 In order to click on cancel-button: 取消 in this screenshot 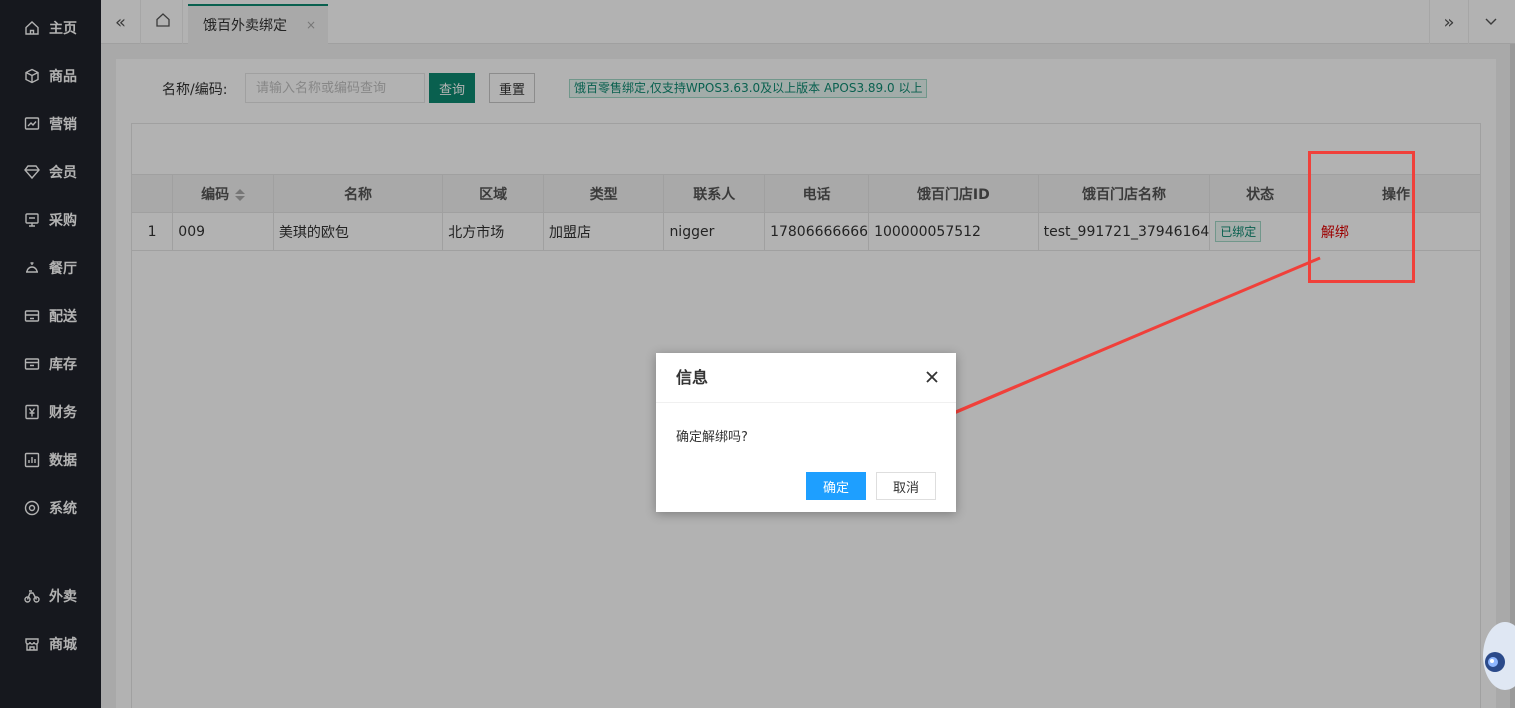, I will do `click(906, 486)`.